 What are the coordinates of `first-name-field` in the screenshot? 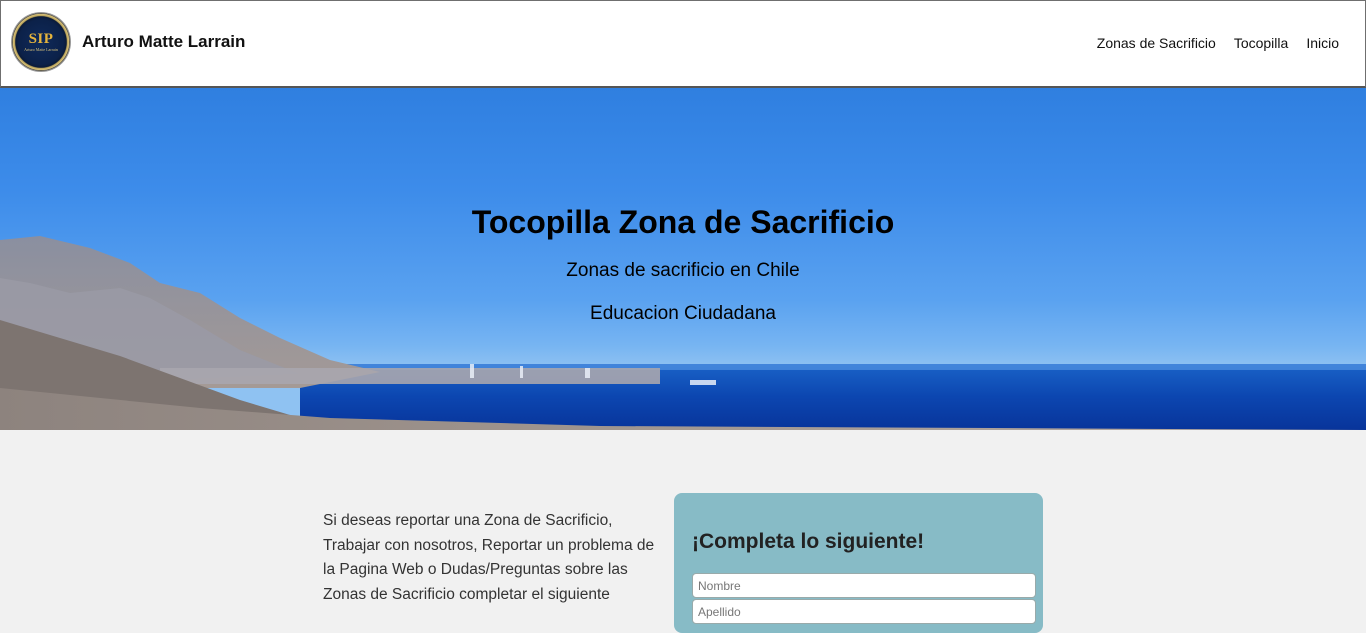 It's located at (864, 585).